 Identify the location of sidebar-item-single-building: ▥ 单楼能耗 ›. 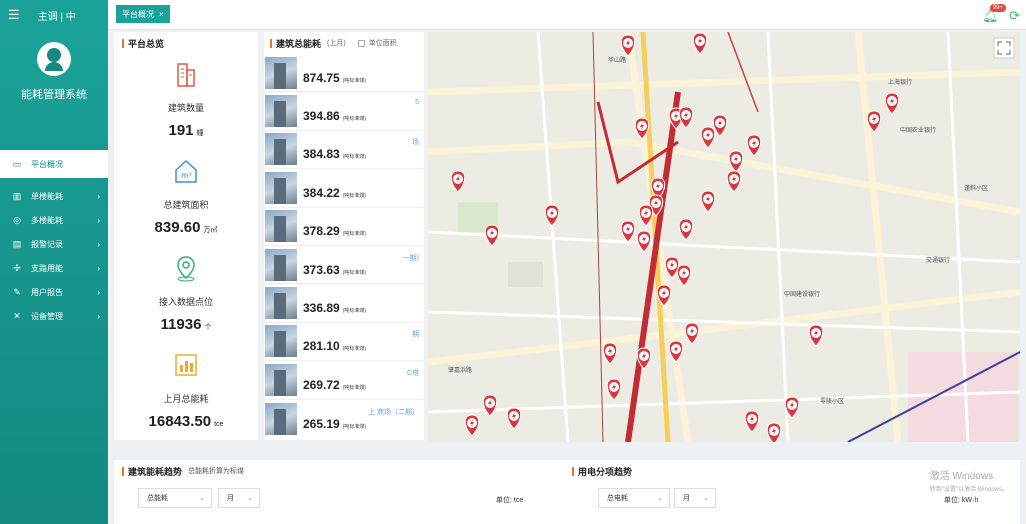
(54, 196).